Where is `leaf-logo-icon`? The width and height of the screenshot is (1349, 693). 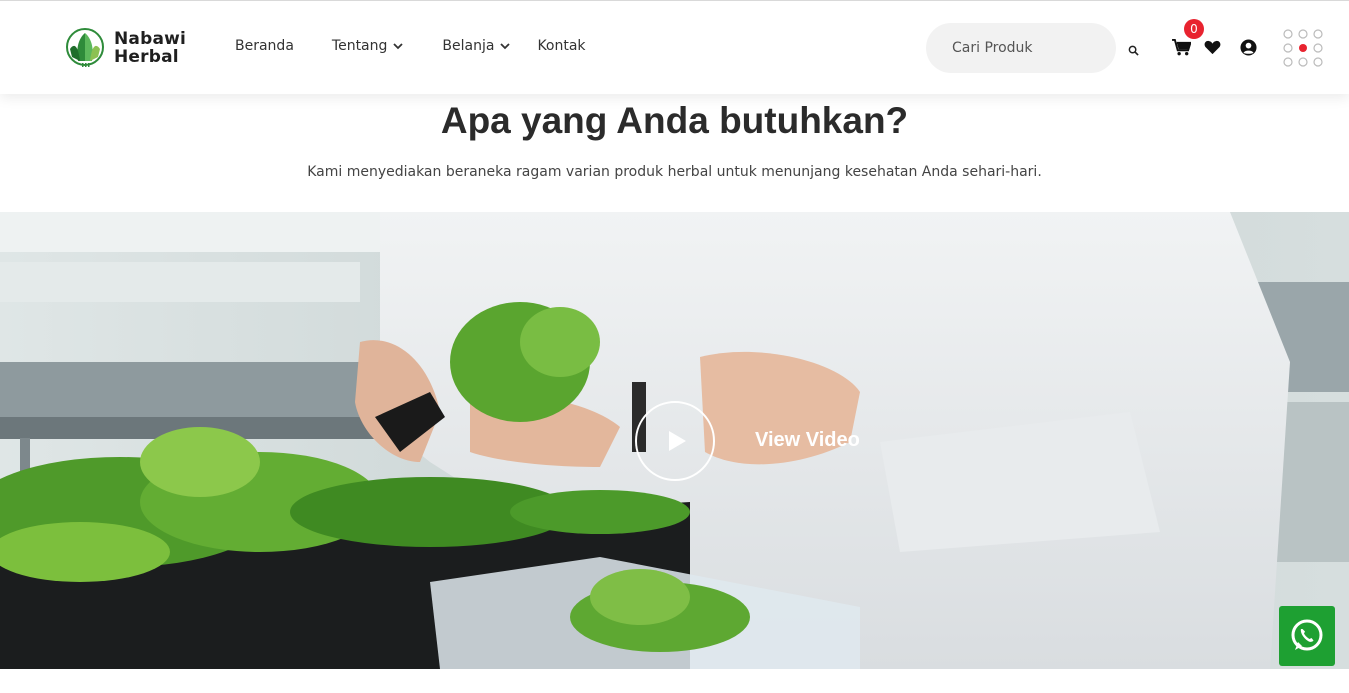
leaf-logo-icon is located at coordinates (85, 47).